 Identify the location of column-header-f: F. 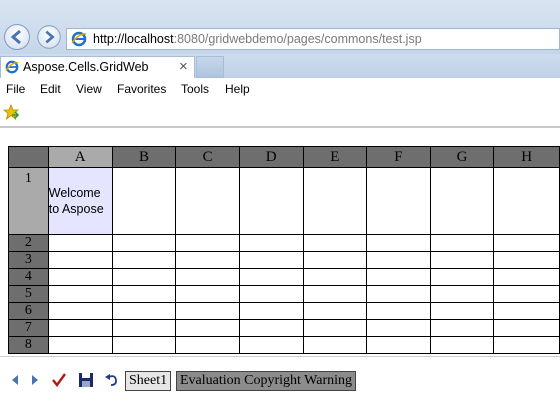
(398, 157).